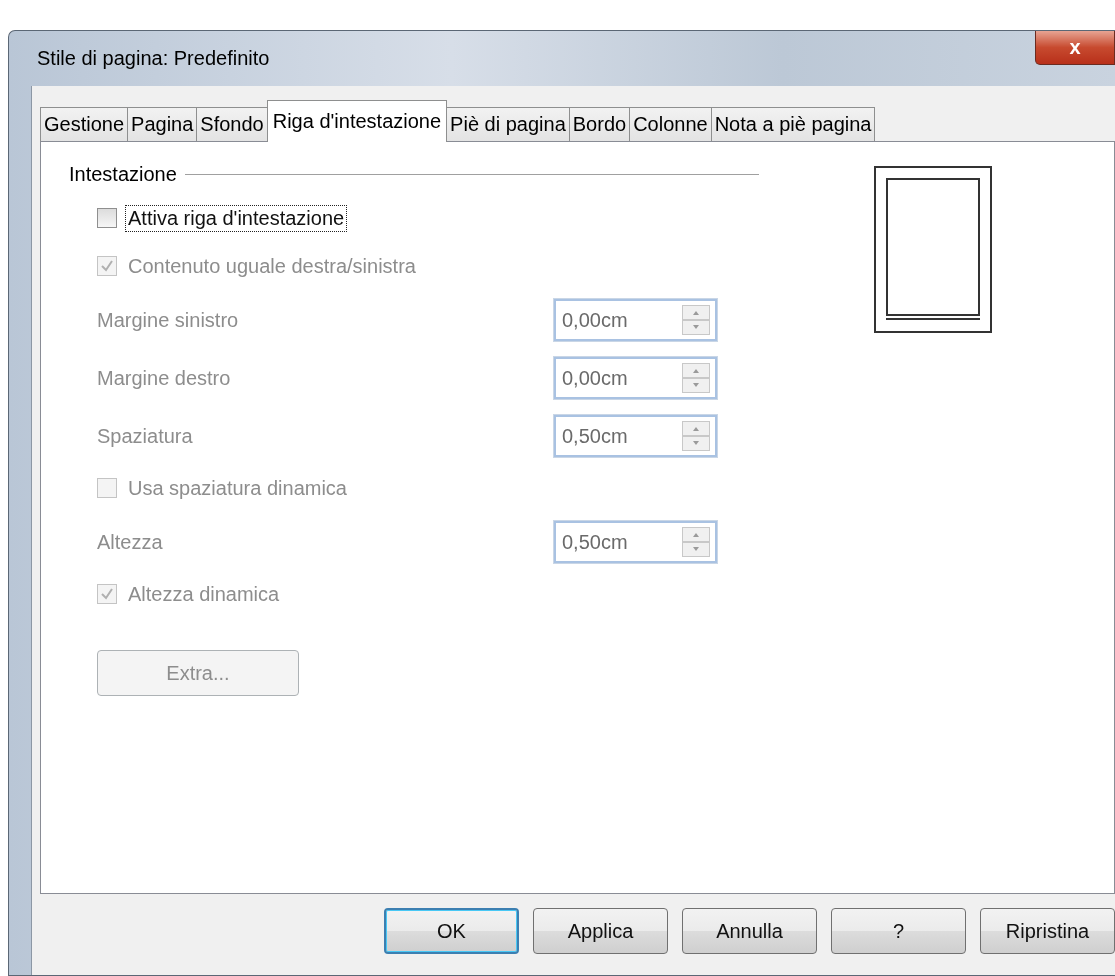 The width and height of the screenshot is (1115, 976). What do you see at coordinates (600, 931) in the screenshot?
I see `dialog-button: Applica` at bounding box center [600, 931].